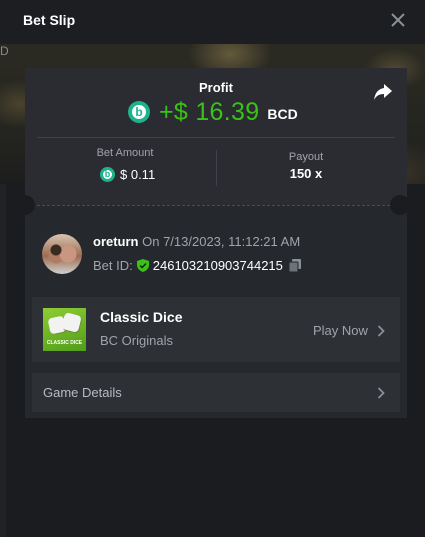 The height and width of the screenshot is (537, 425). Describe the element at coordinates (141, 317) in the screenshot. I see `game-name: Classic Dice` at that location.